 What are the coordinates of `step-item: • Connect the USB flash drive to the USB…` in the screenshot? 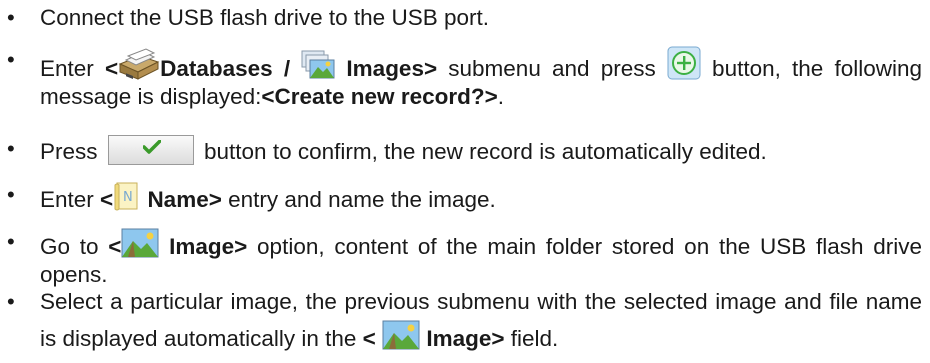 It's located at (464, 18).